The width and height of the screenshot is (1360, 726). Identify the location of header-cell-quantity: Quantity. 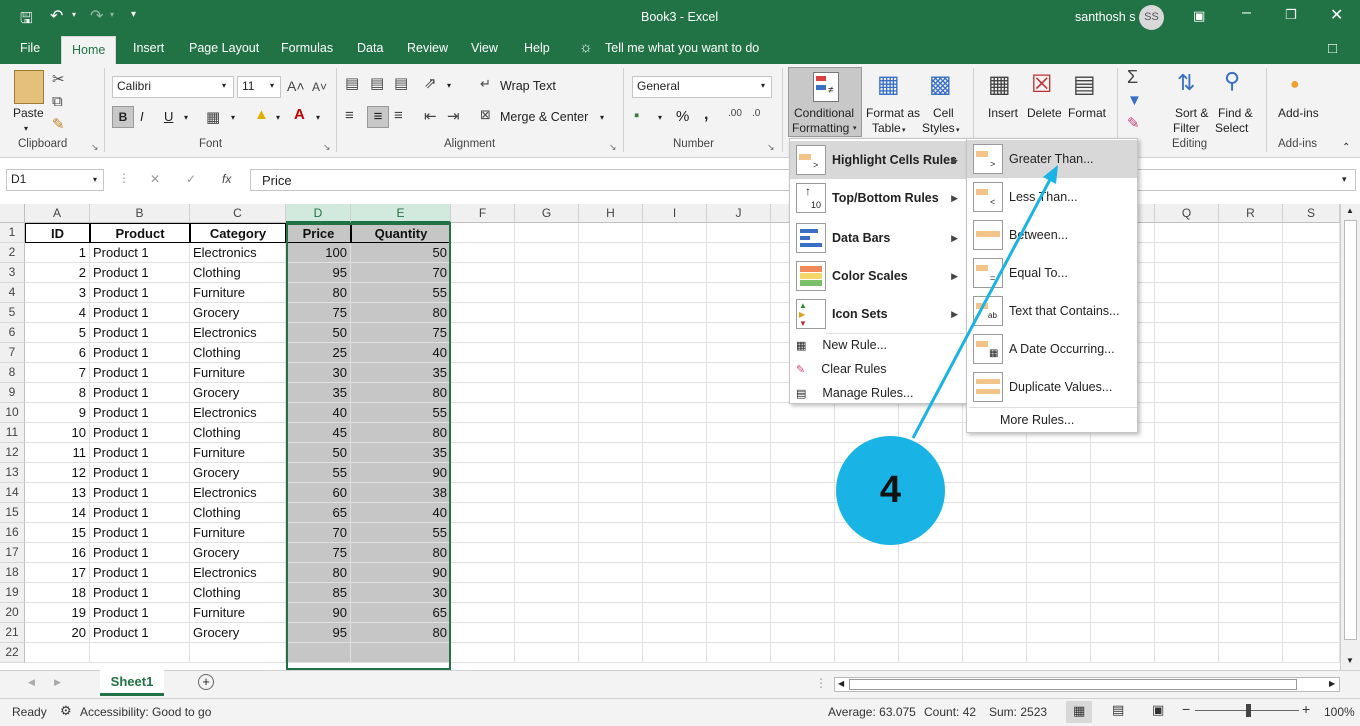
(401, 233).